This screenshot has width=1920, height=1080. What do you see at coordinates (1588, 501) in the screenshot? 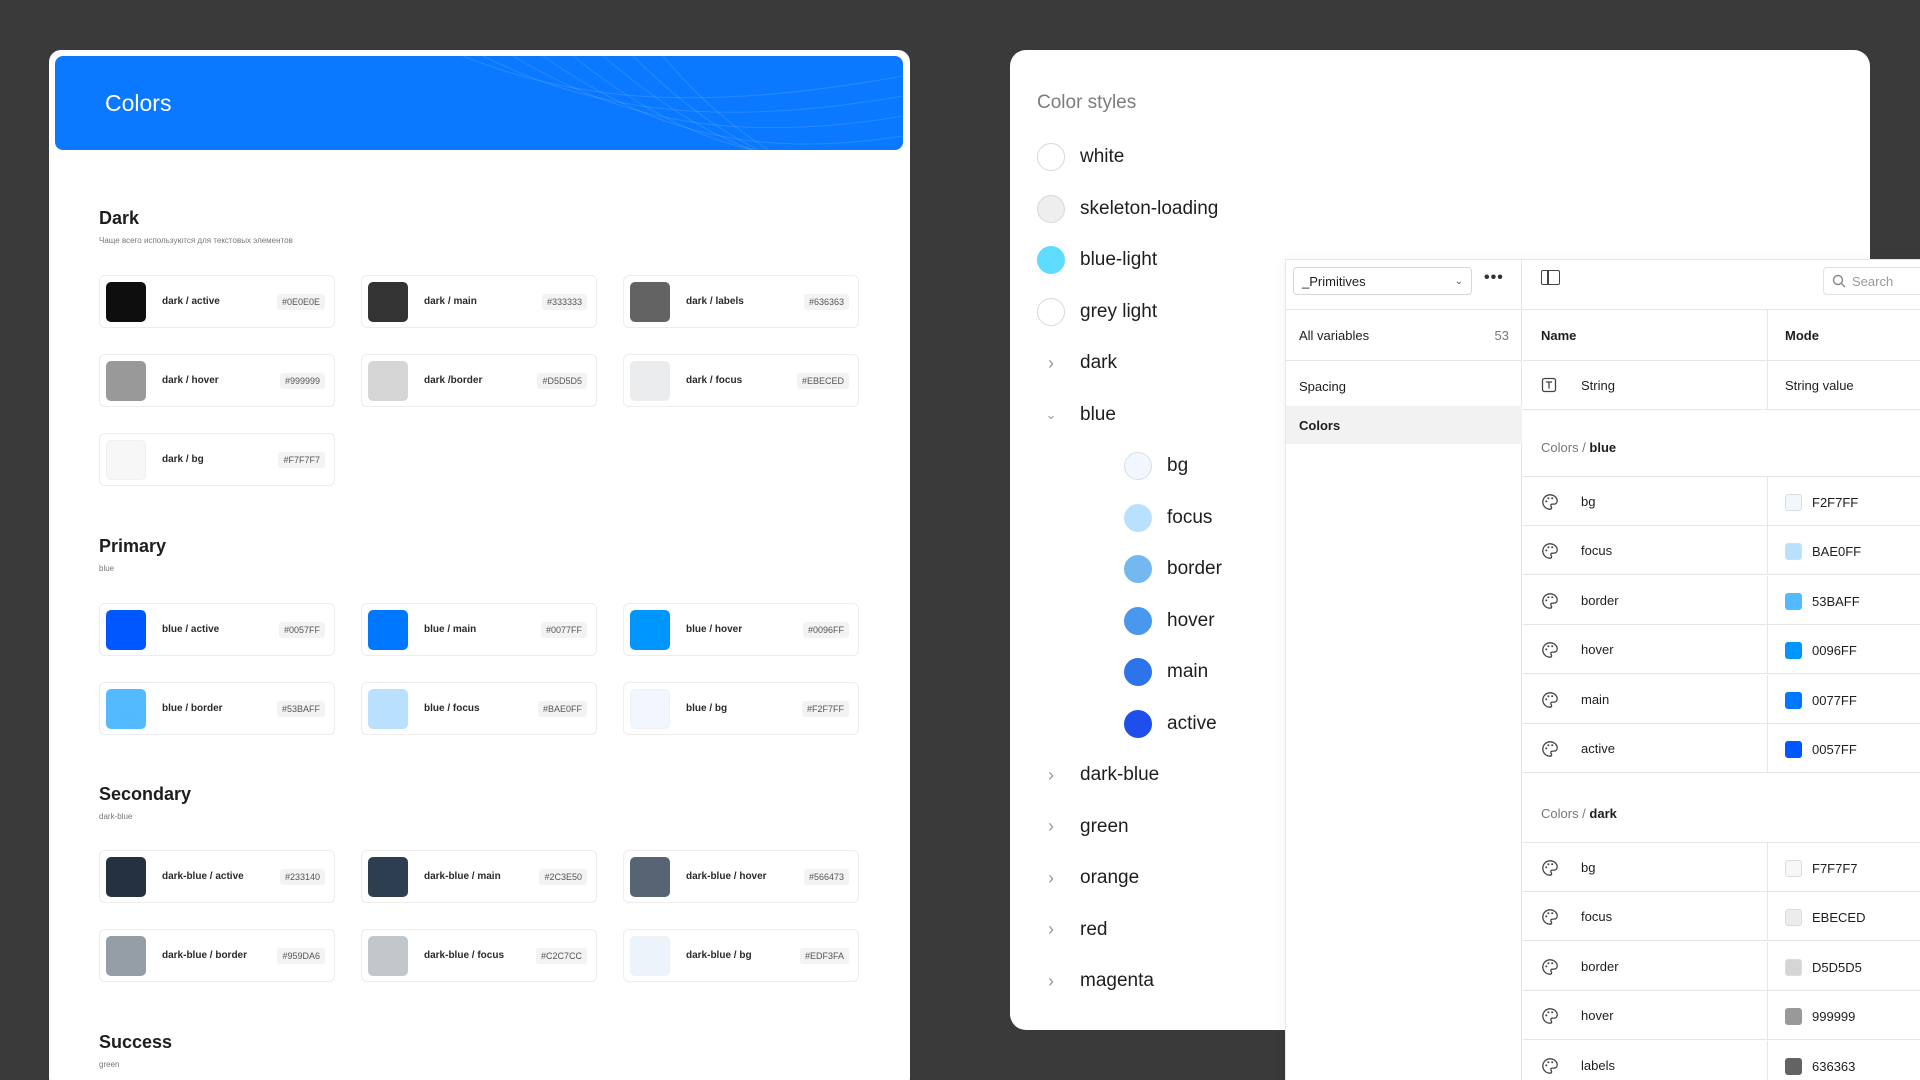
I see `variable-name: bg` at bounding box center [1588, 501].